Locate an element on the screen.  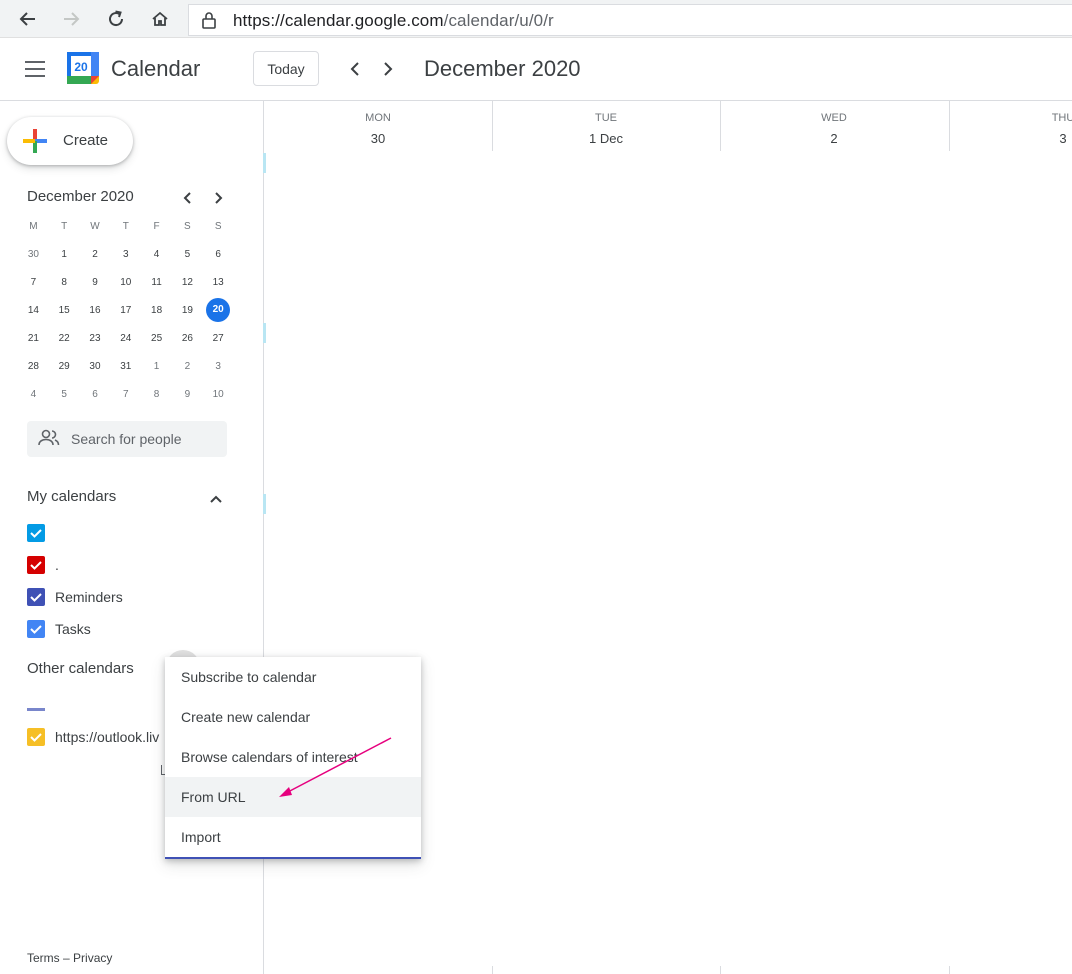
mini-day: 25 is located at coordinates (156, 338).